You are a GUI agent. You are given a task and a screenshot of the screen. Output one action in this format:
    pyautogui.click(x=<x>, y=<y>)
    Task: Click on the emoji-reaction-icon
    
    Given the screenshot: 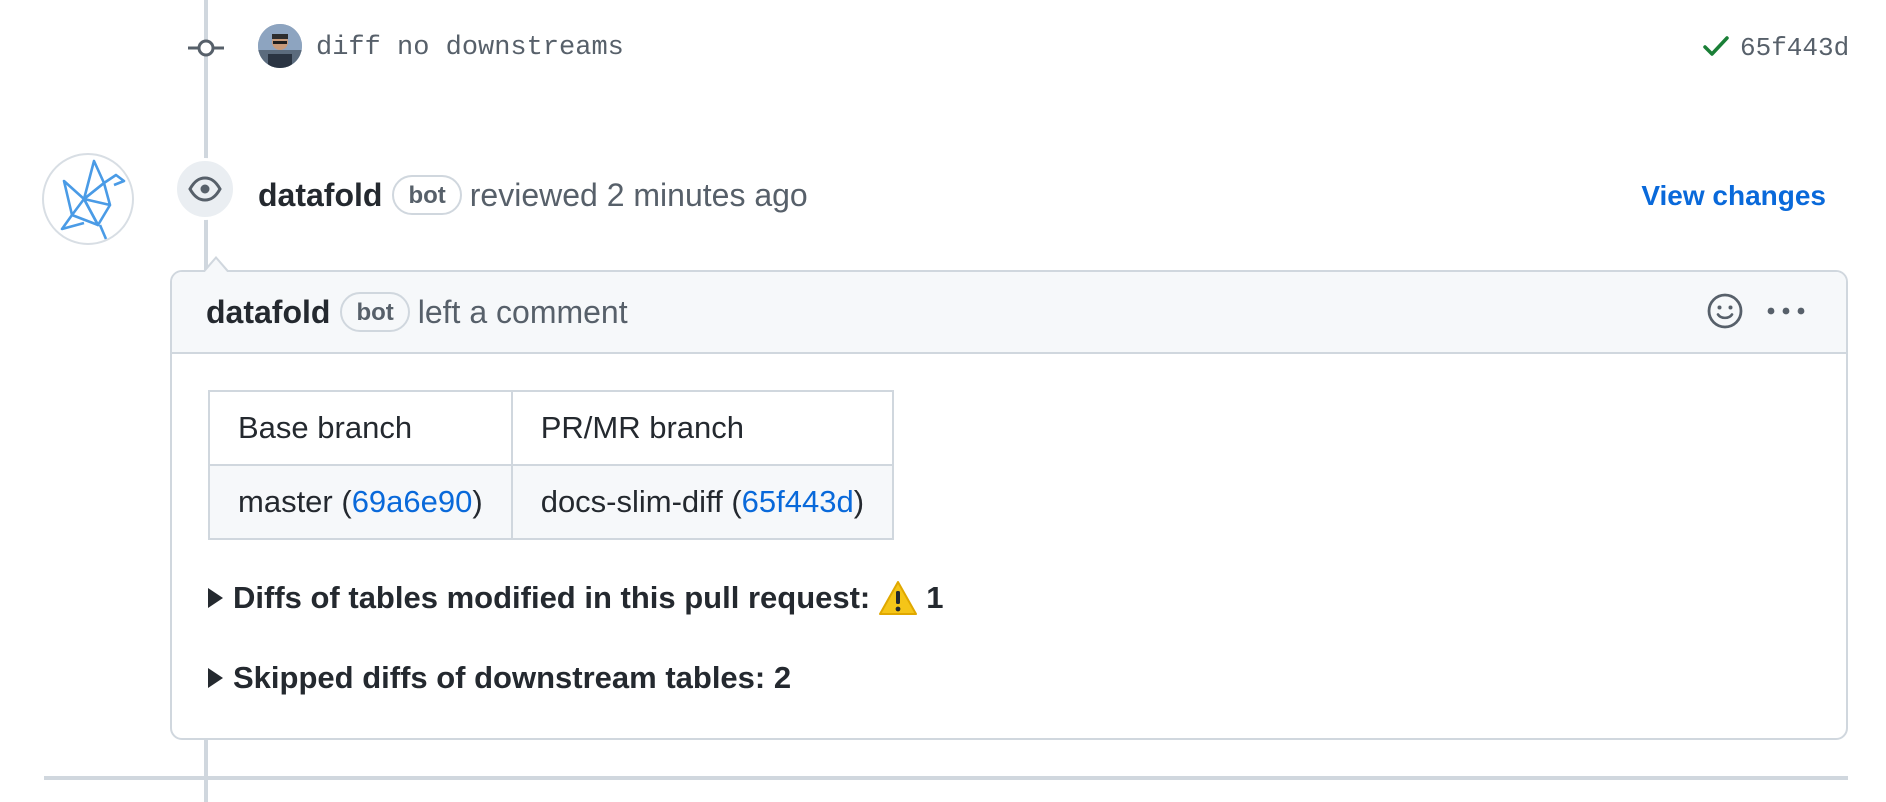 What is the action you would take?
    pyautogui.click(x=1725, y=311)
    